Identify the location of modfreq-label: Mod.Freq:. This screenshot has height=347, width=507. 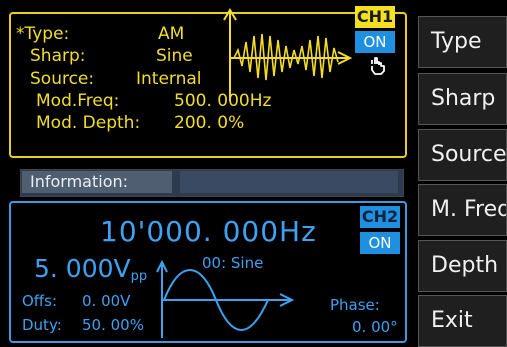
(78, 101).